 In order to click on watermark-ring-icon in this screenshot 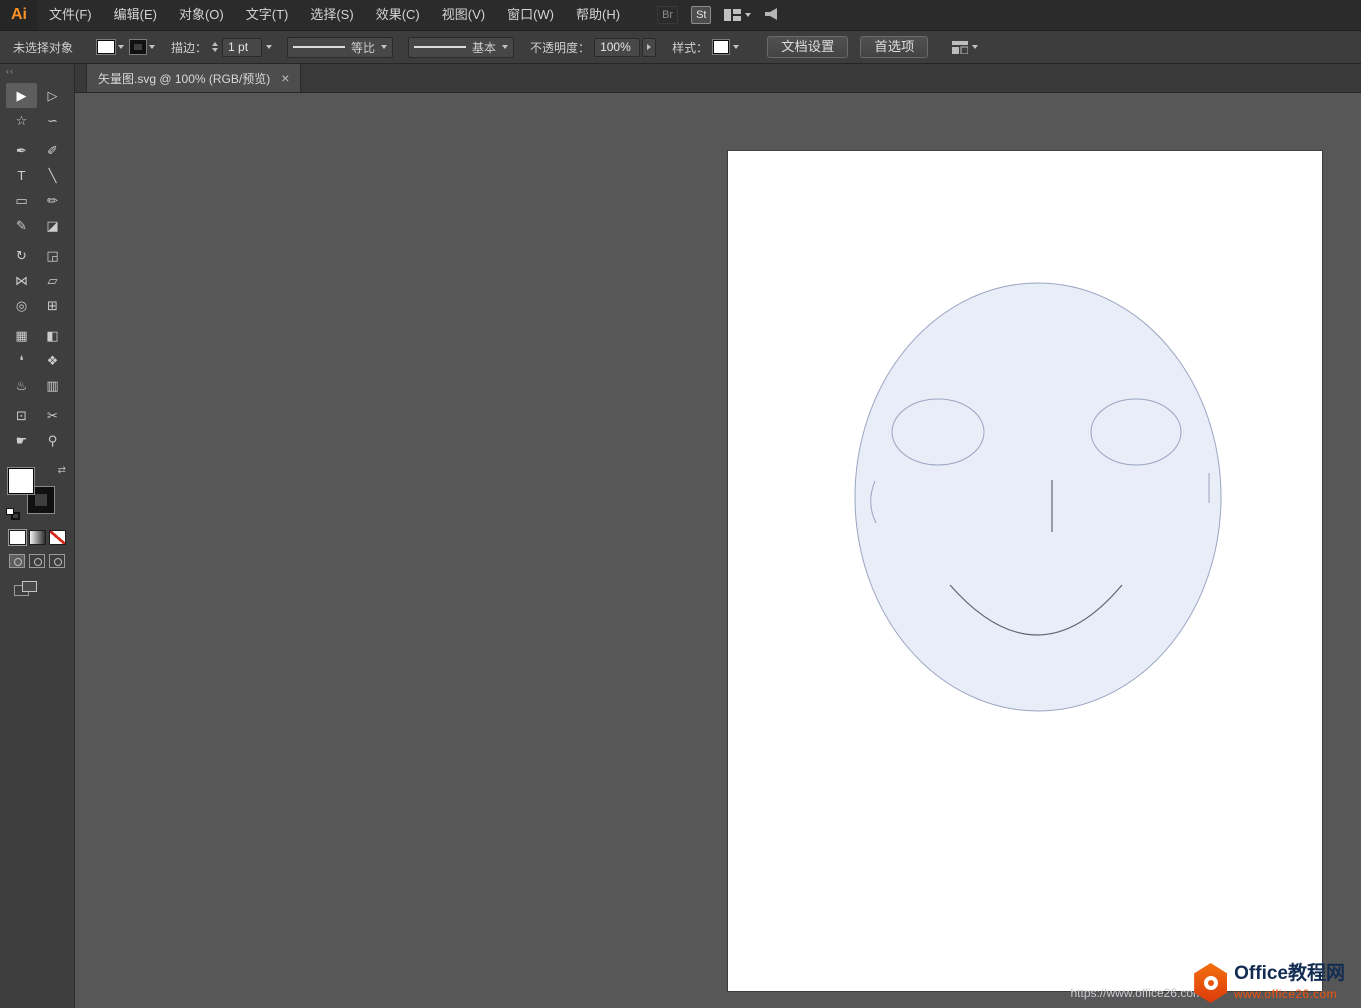, I will do `click(1210, 983)`.